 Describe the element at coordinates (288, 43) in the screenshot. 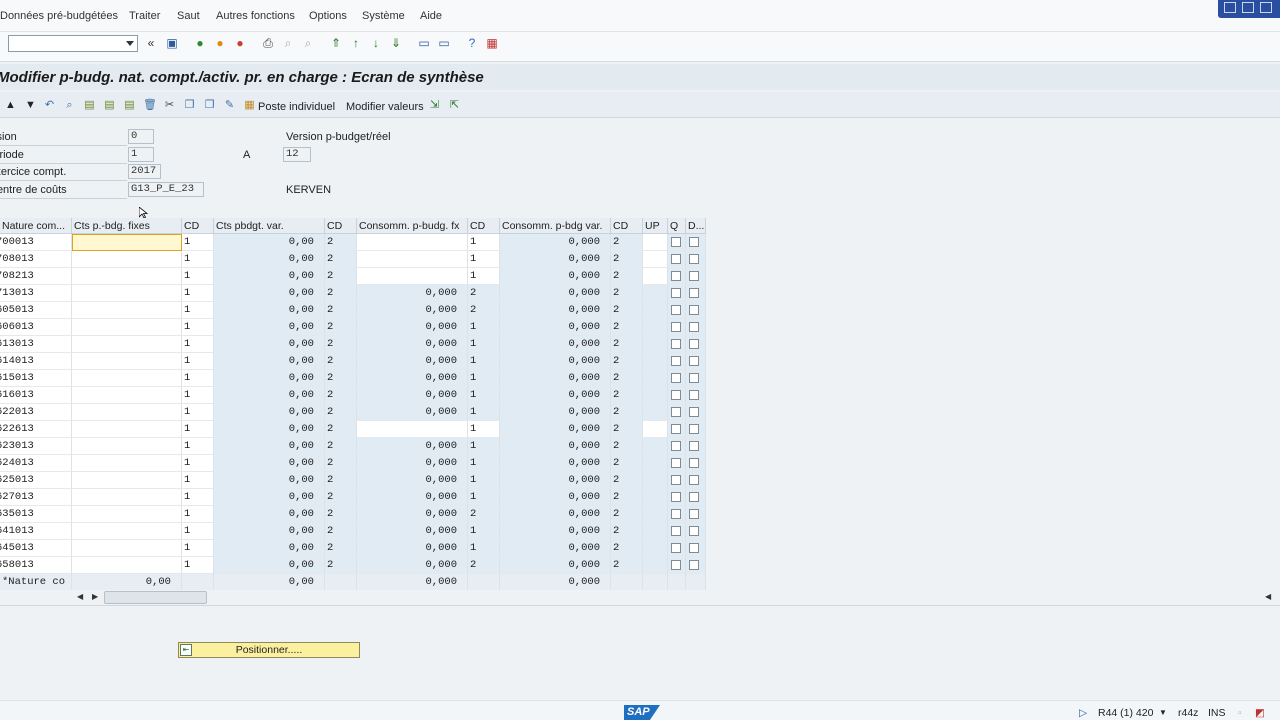

I see `find-icon: ⌕` at that location.